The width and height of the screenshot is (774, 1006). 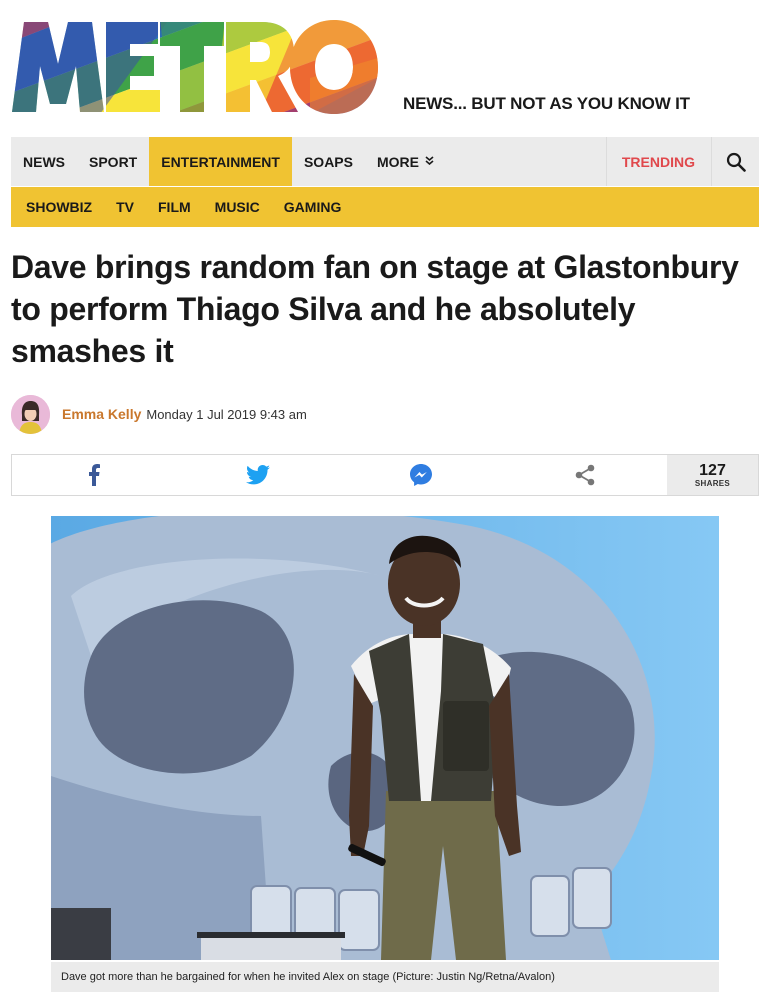 I want to click on nav-item-soaps: SOAPS, so click(x=328, y=161).